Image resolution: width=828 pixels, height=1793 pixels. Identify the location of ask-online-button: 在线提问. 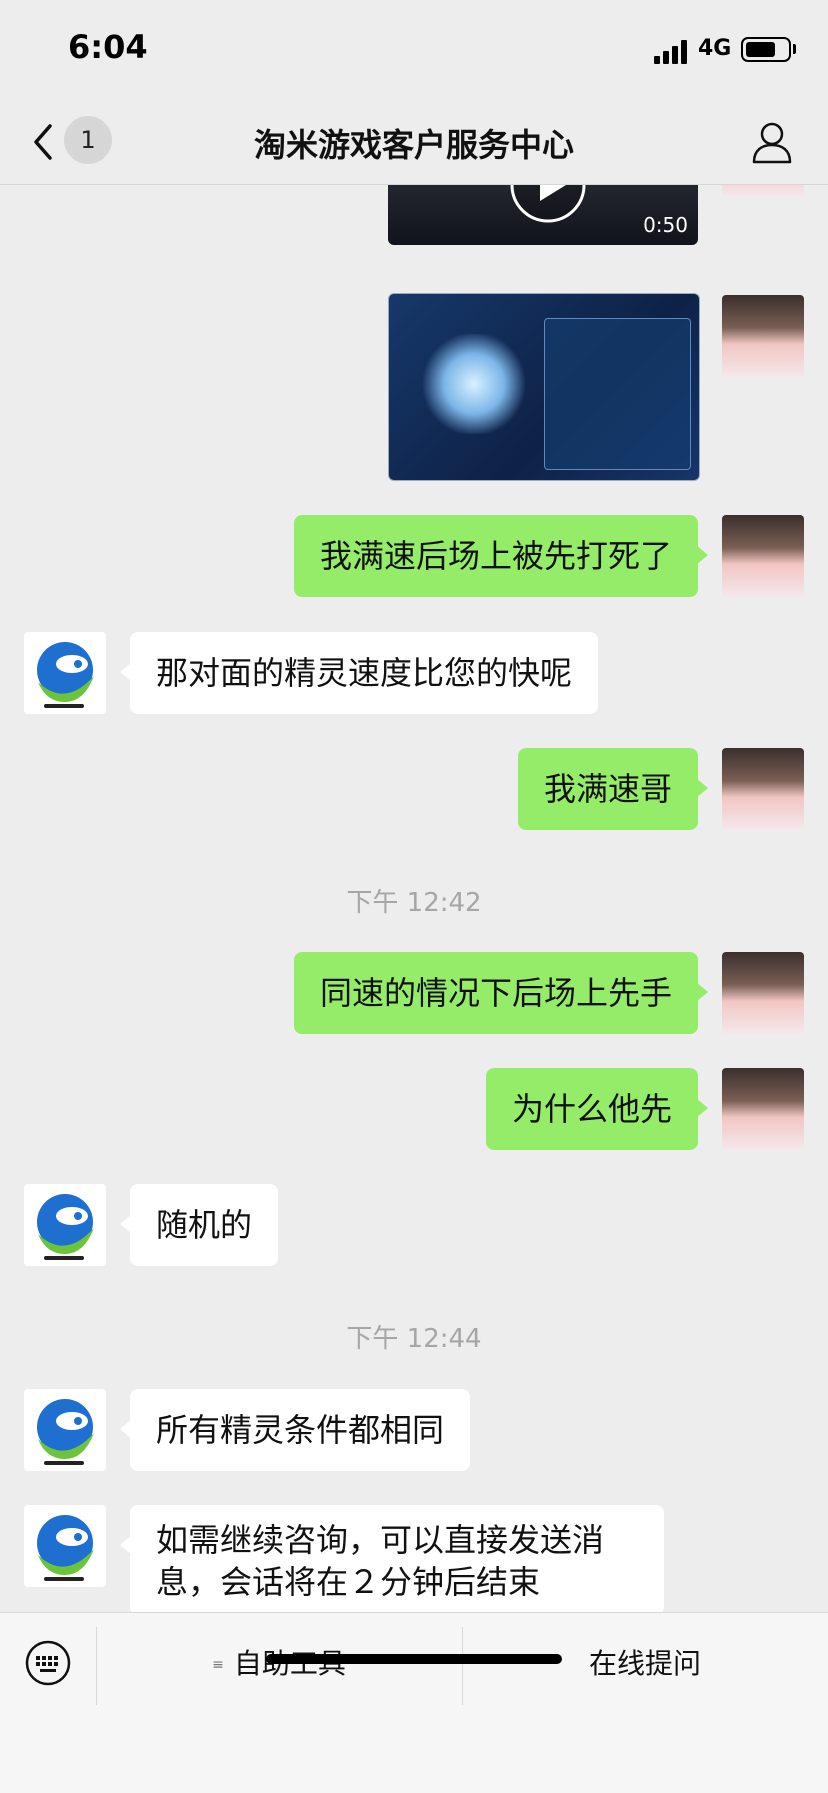
(645, 1664).